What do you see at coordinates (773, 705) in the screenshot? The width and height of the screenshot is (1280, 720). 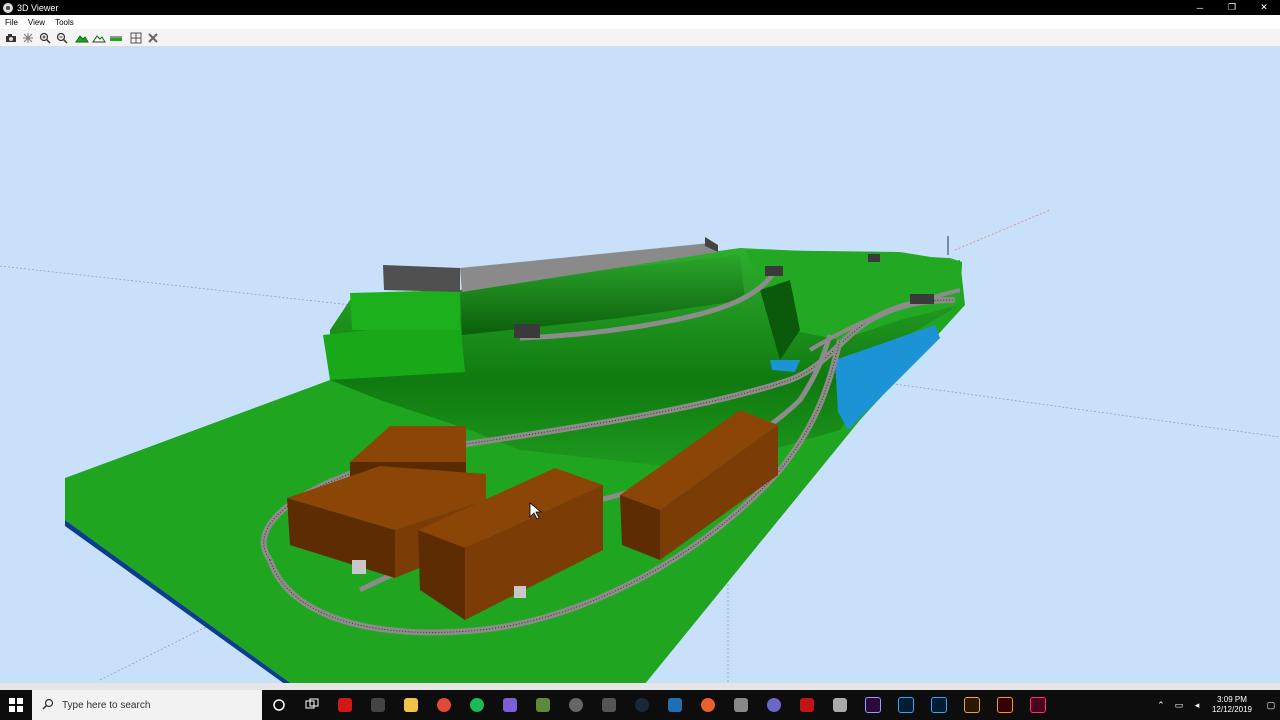 I see `skype-icon` at bounding box center [773, 705].